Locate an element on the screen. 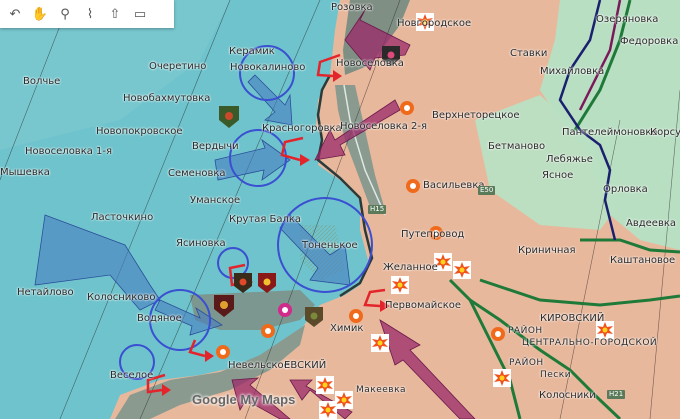 Image resolution: width=680 pixels, height=419 pixels. place-label: Уманское is located at coordinates (215, 200).